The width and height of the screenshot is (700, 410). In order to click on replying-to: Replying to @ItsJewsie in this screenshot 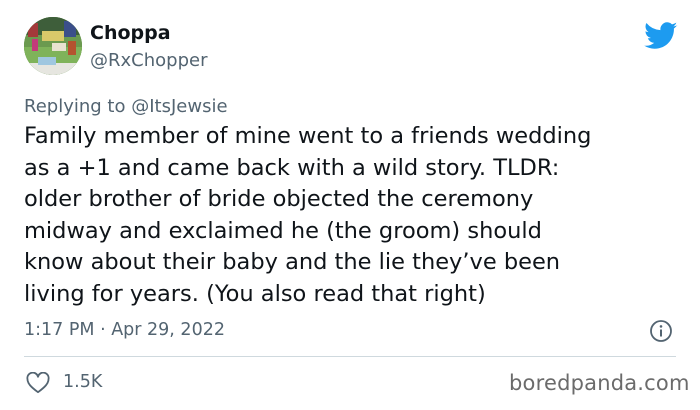, I will do `click(126, 106)`.